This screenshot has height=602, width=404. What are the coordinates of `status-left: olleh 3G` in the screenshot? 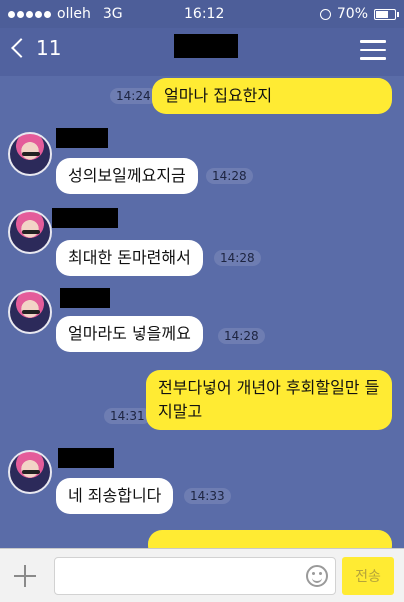 It's located at (65, 14).